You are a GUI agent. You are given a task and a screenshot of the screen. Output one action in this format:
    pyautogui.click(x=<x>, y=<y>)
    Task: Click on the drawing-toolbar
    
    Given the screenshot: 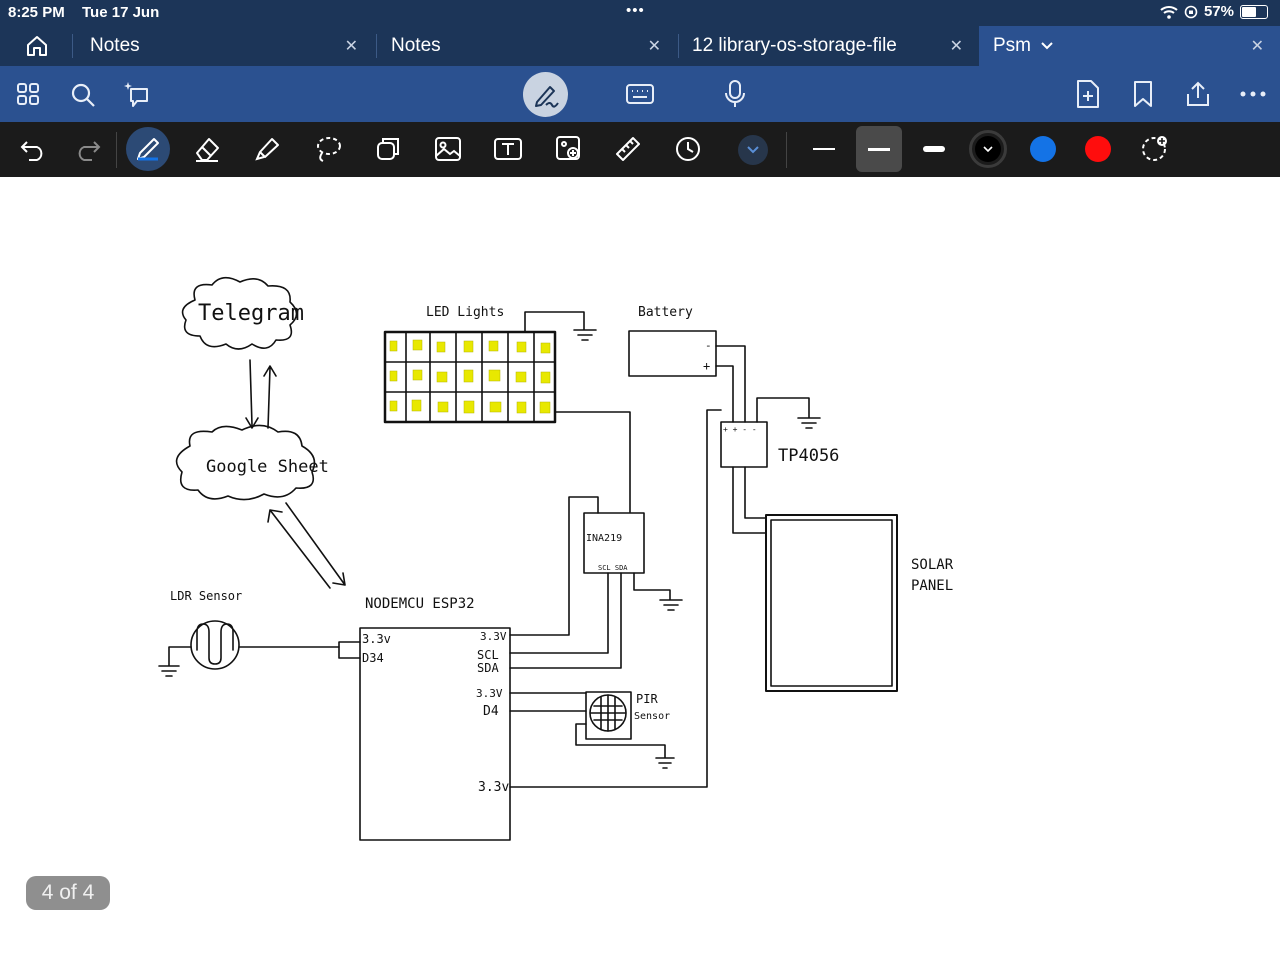 What is the action you would take?
    pyautogui.click(x=640, y=149)
    